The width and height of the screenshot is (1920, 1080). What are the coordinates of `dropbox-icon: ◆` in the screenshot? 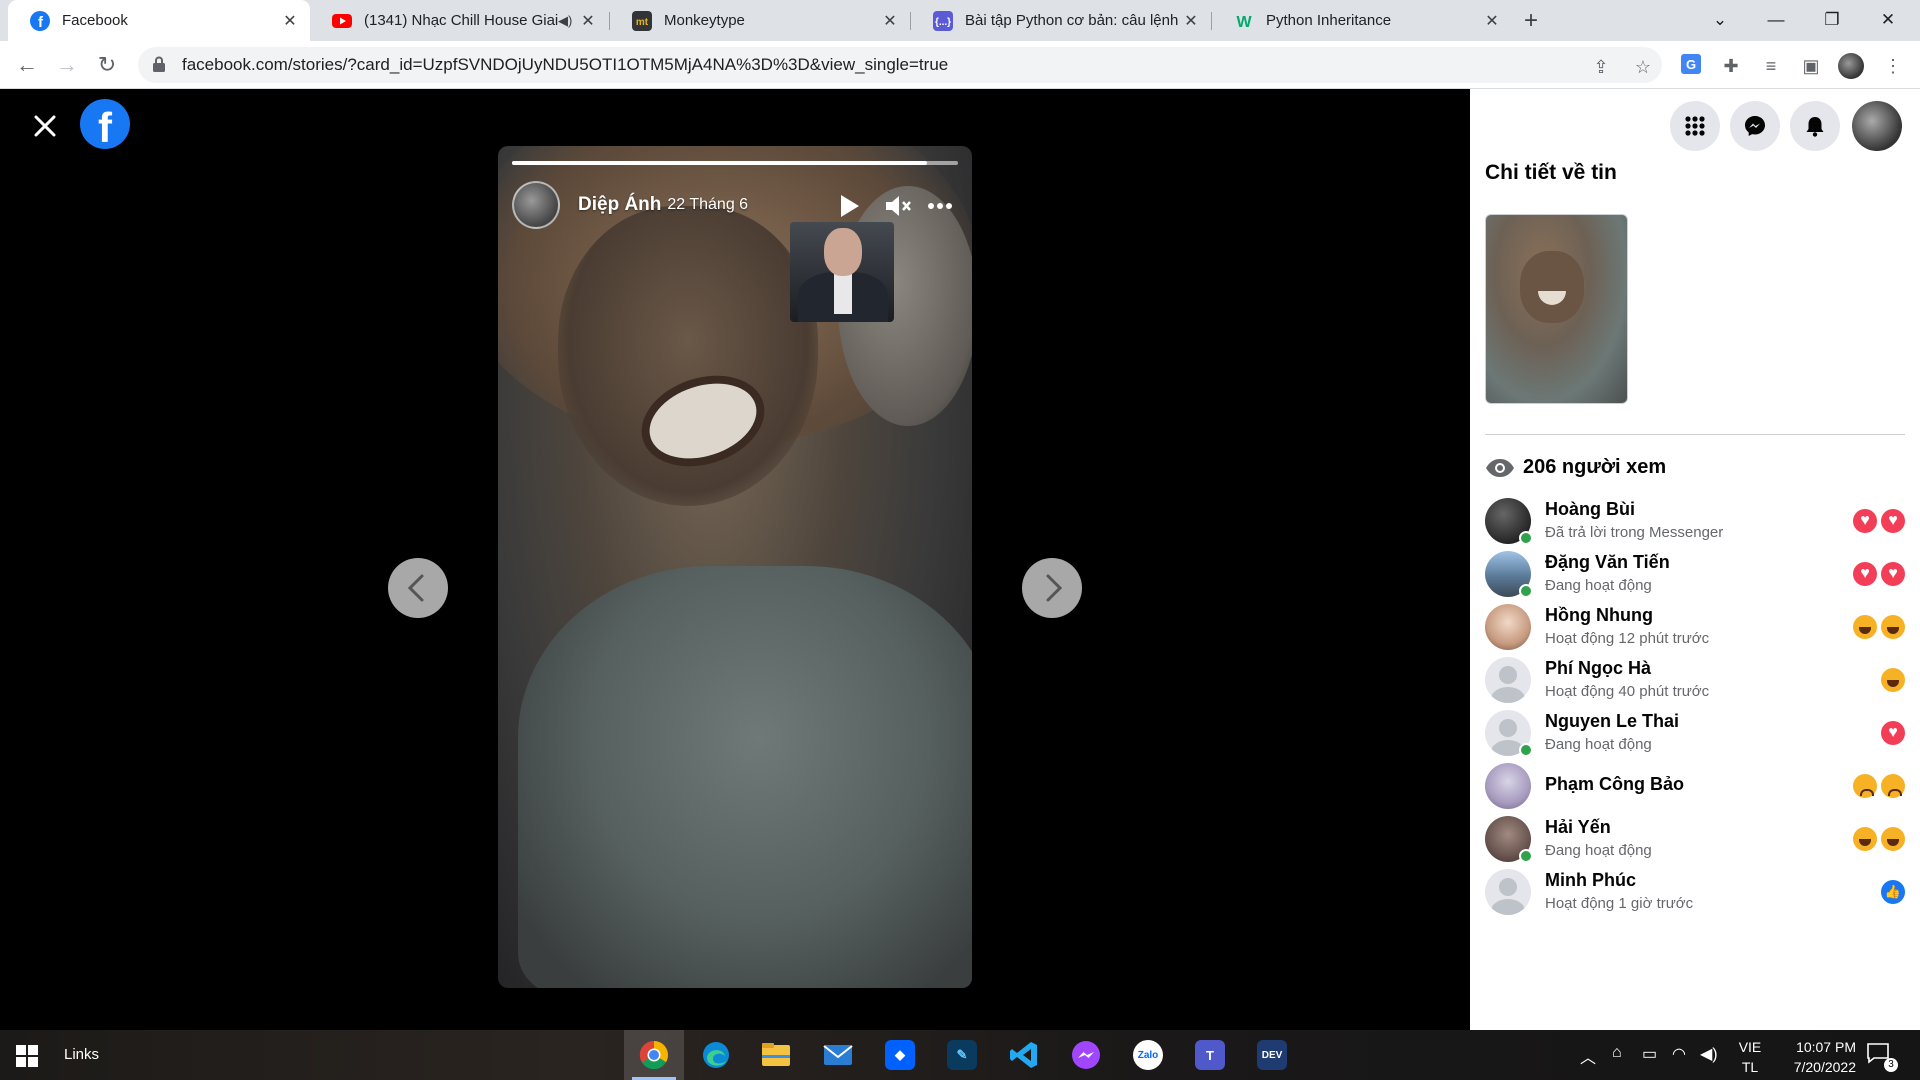 It's located at (900, 1055).